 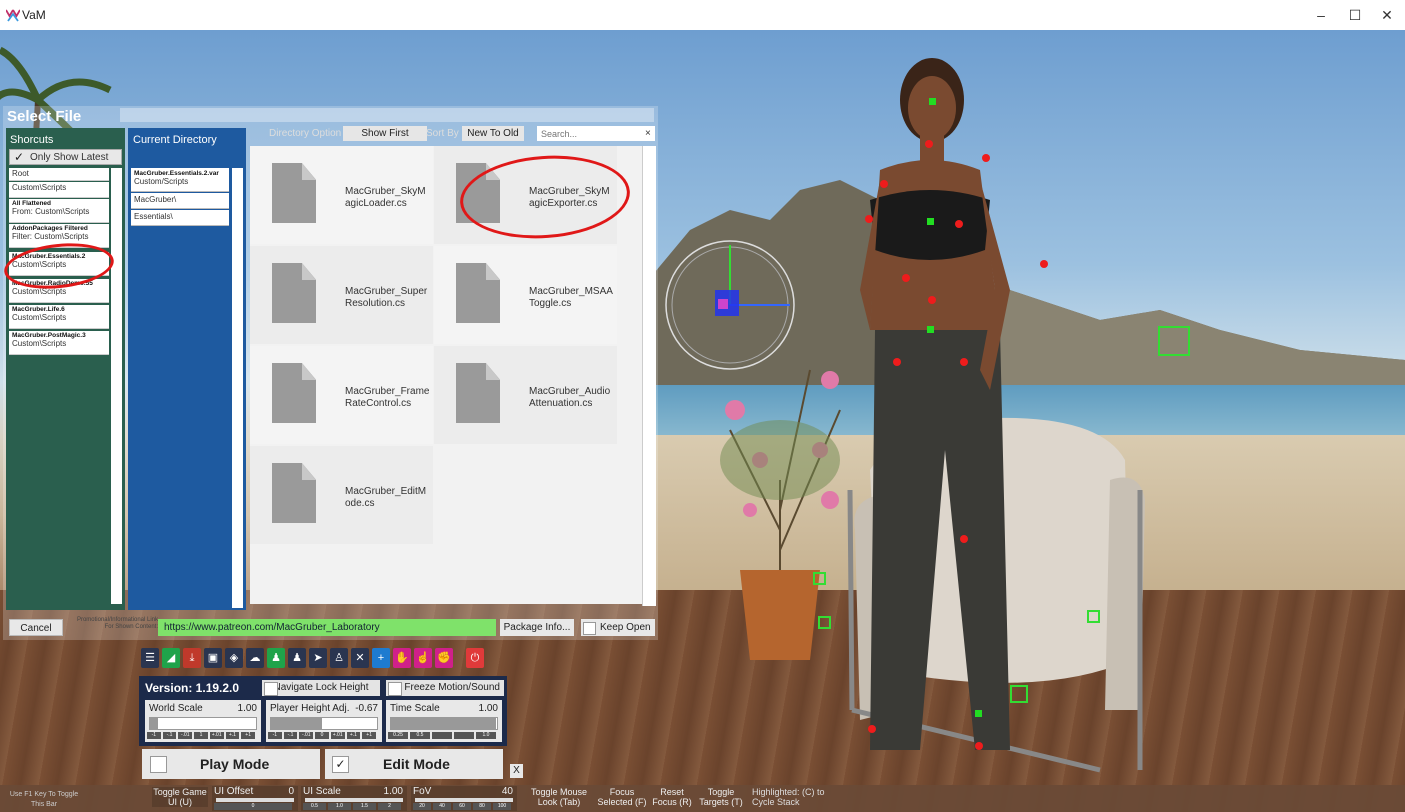 I want to click on close-ui-button: X, so click(x=516, y=771).